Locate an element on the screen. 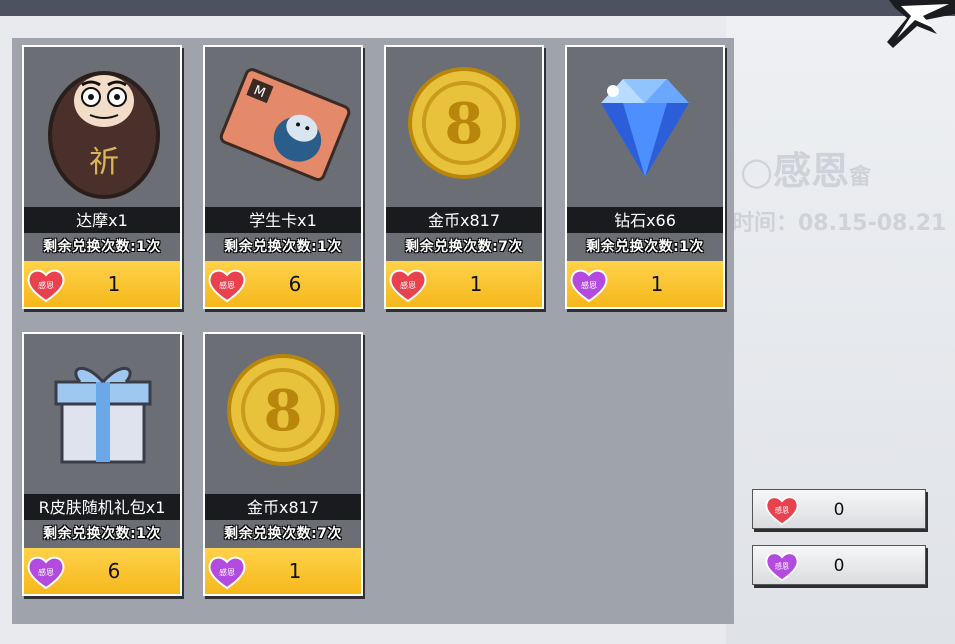  item-image: 祈 is located at coordinates (102, 127).